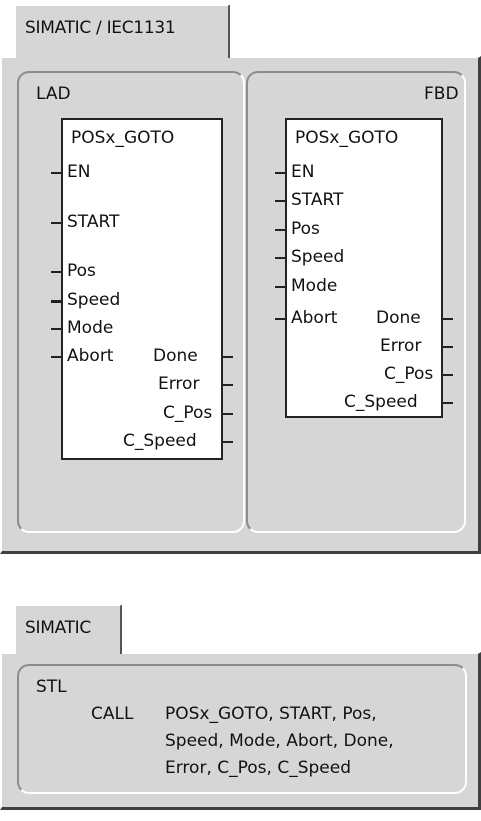 The height and width of the screenshot is (821, 481). Describe the element at coordinates (56, 357) in the screenshot. I see `lad-pin-line-abort` at that location.